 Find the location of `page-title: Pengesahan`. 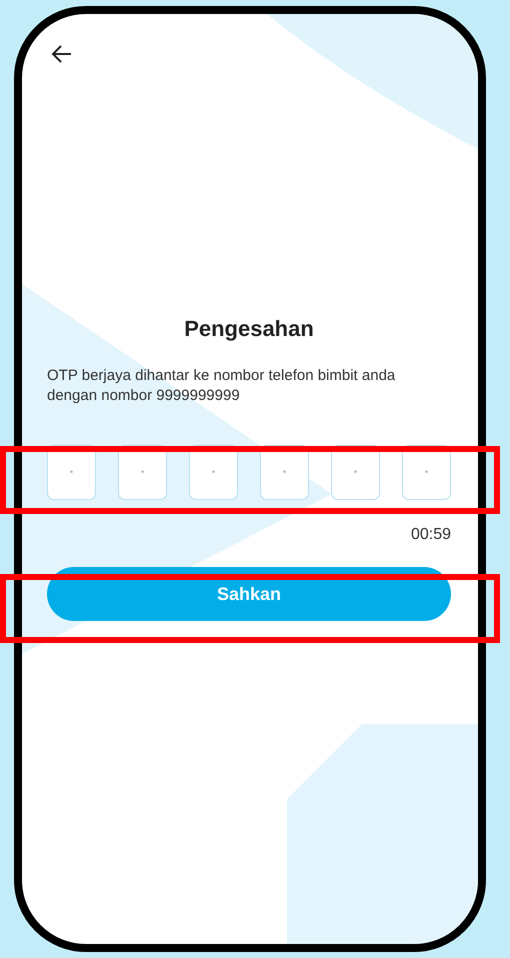

page-title: Pengesahan is located at coordinates (249, 329).